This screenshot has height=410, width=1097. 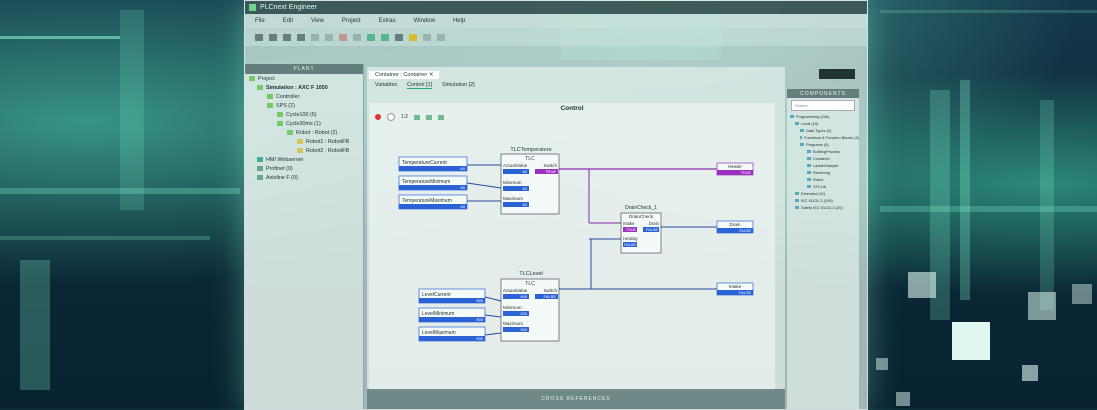 What do you see at coordinates (329, 37) in the screenshot?
I see `copy-icon` at bounding box center [329, 37].